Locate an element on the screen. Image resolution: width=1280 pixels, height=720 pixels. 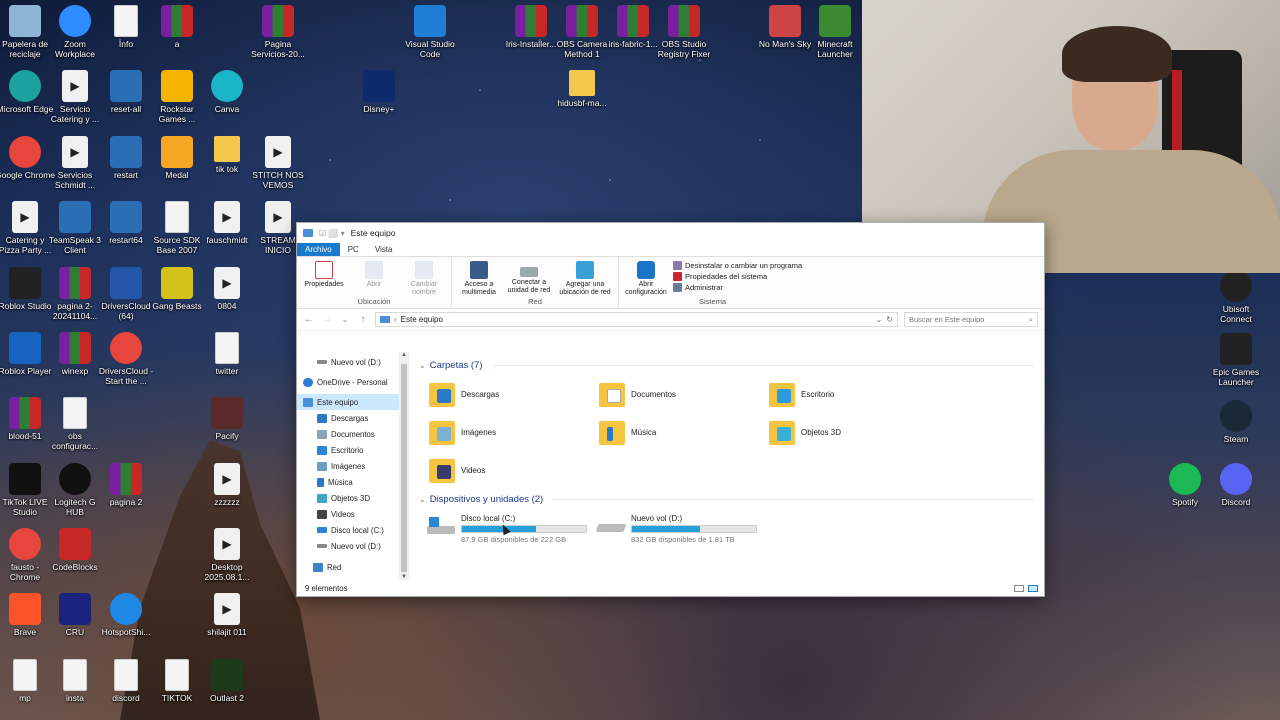
nav-scrollbar-thumb is located at coordinates (404, 468).